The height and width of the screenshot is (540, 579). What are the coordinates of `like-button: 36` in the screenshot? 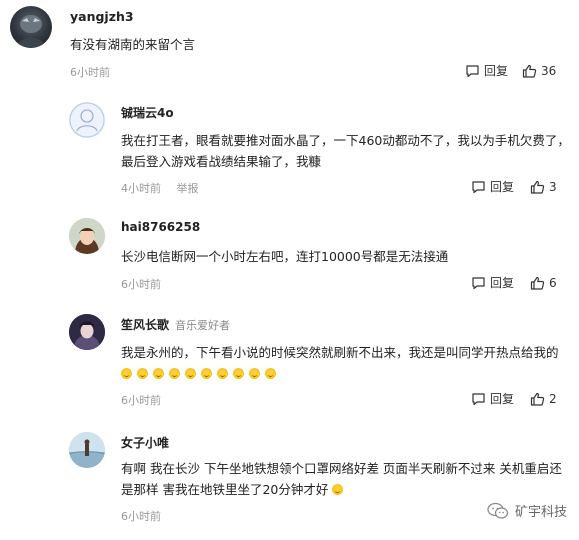 It's located at (539, 71).